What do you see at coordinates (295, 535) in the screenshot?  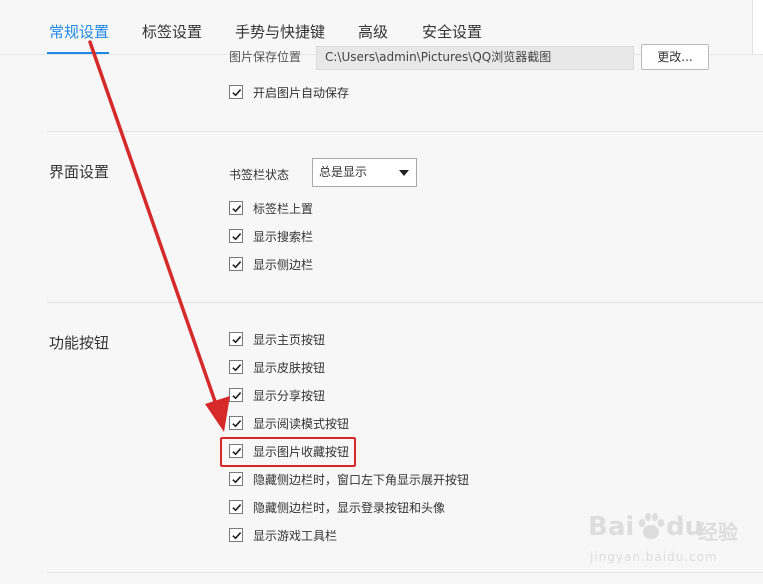 I see `option-label: 显示游戏工具栏` at bounding box center [295, 535].